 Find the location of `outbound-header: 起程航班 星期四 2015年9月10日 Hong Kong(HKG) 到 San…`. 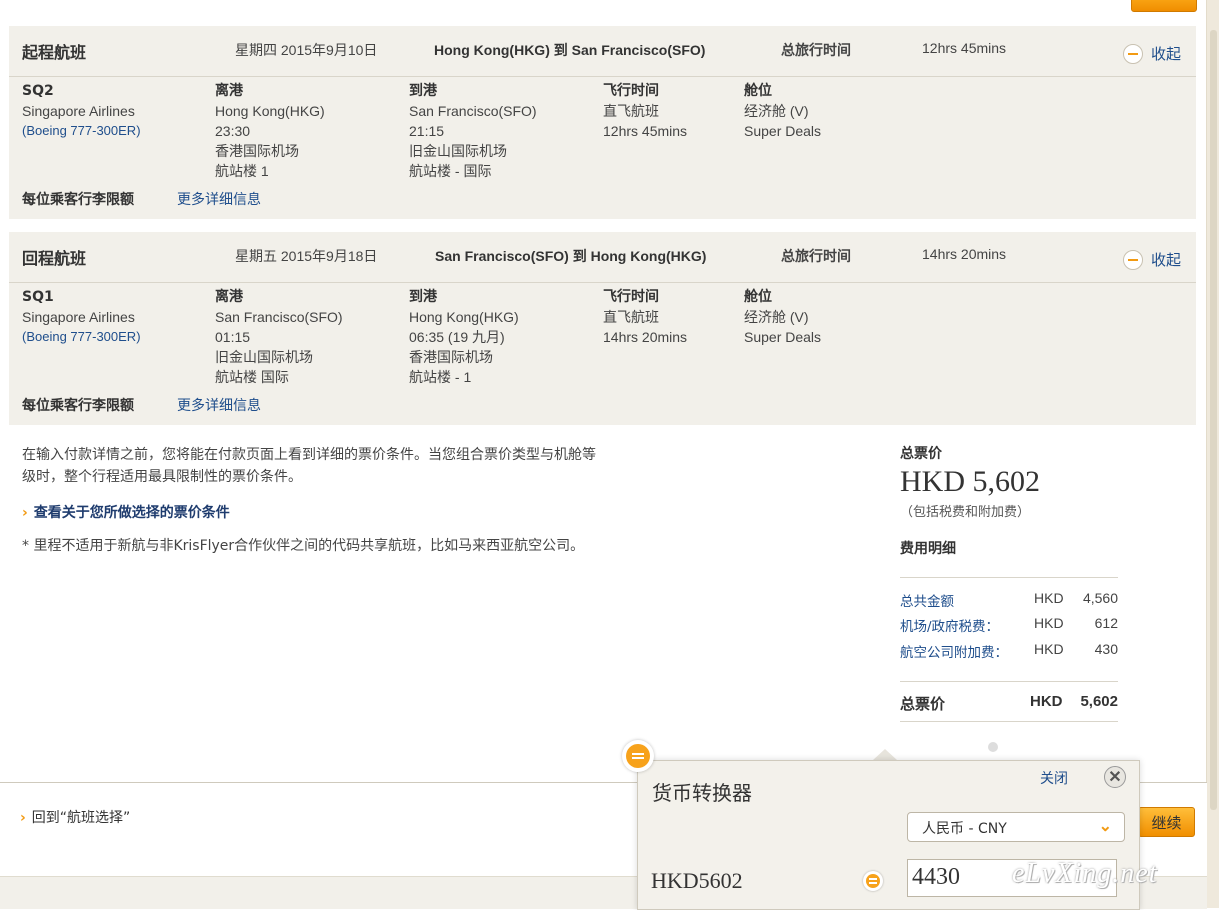

outbound-header: 起程航班 星期四 2015年9月10日 Hong Kong(HKG) 到 San… is located at coordinates (602, 51).